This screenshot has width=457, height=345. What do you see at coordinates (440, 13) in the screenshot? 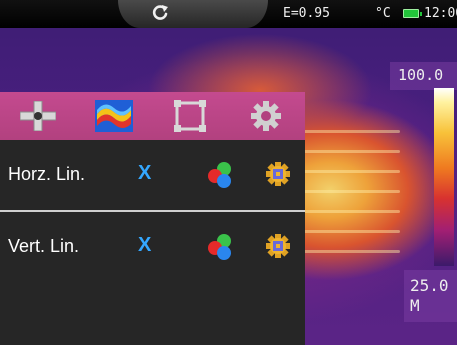
I see `clock: 12:00` at bounding box center [440, 13].